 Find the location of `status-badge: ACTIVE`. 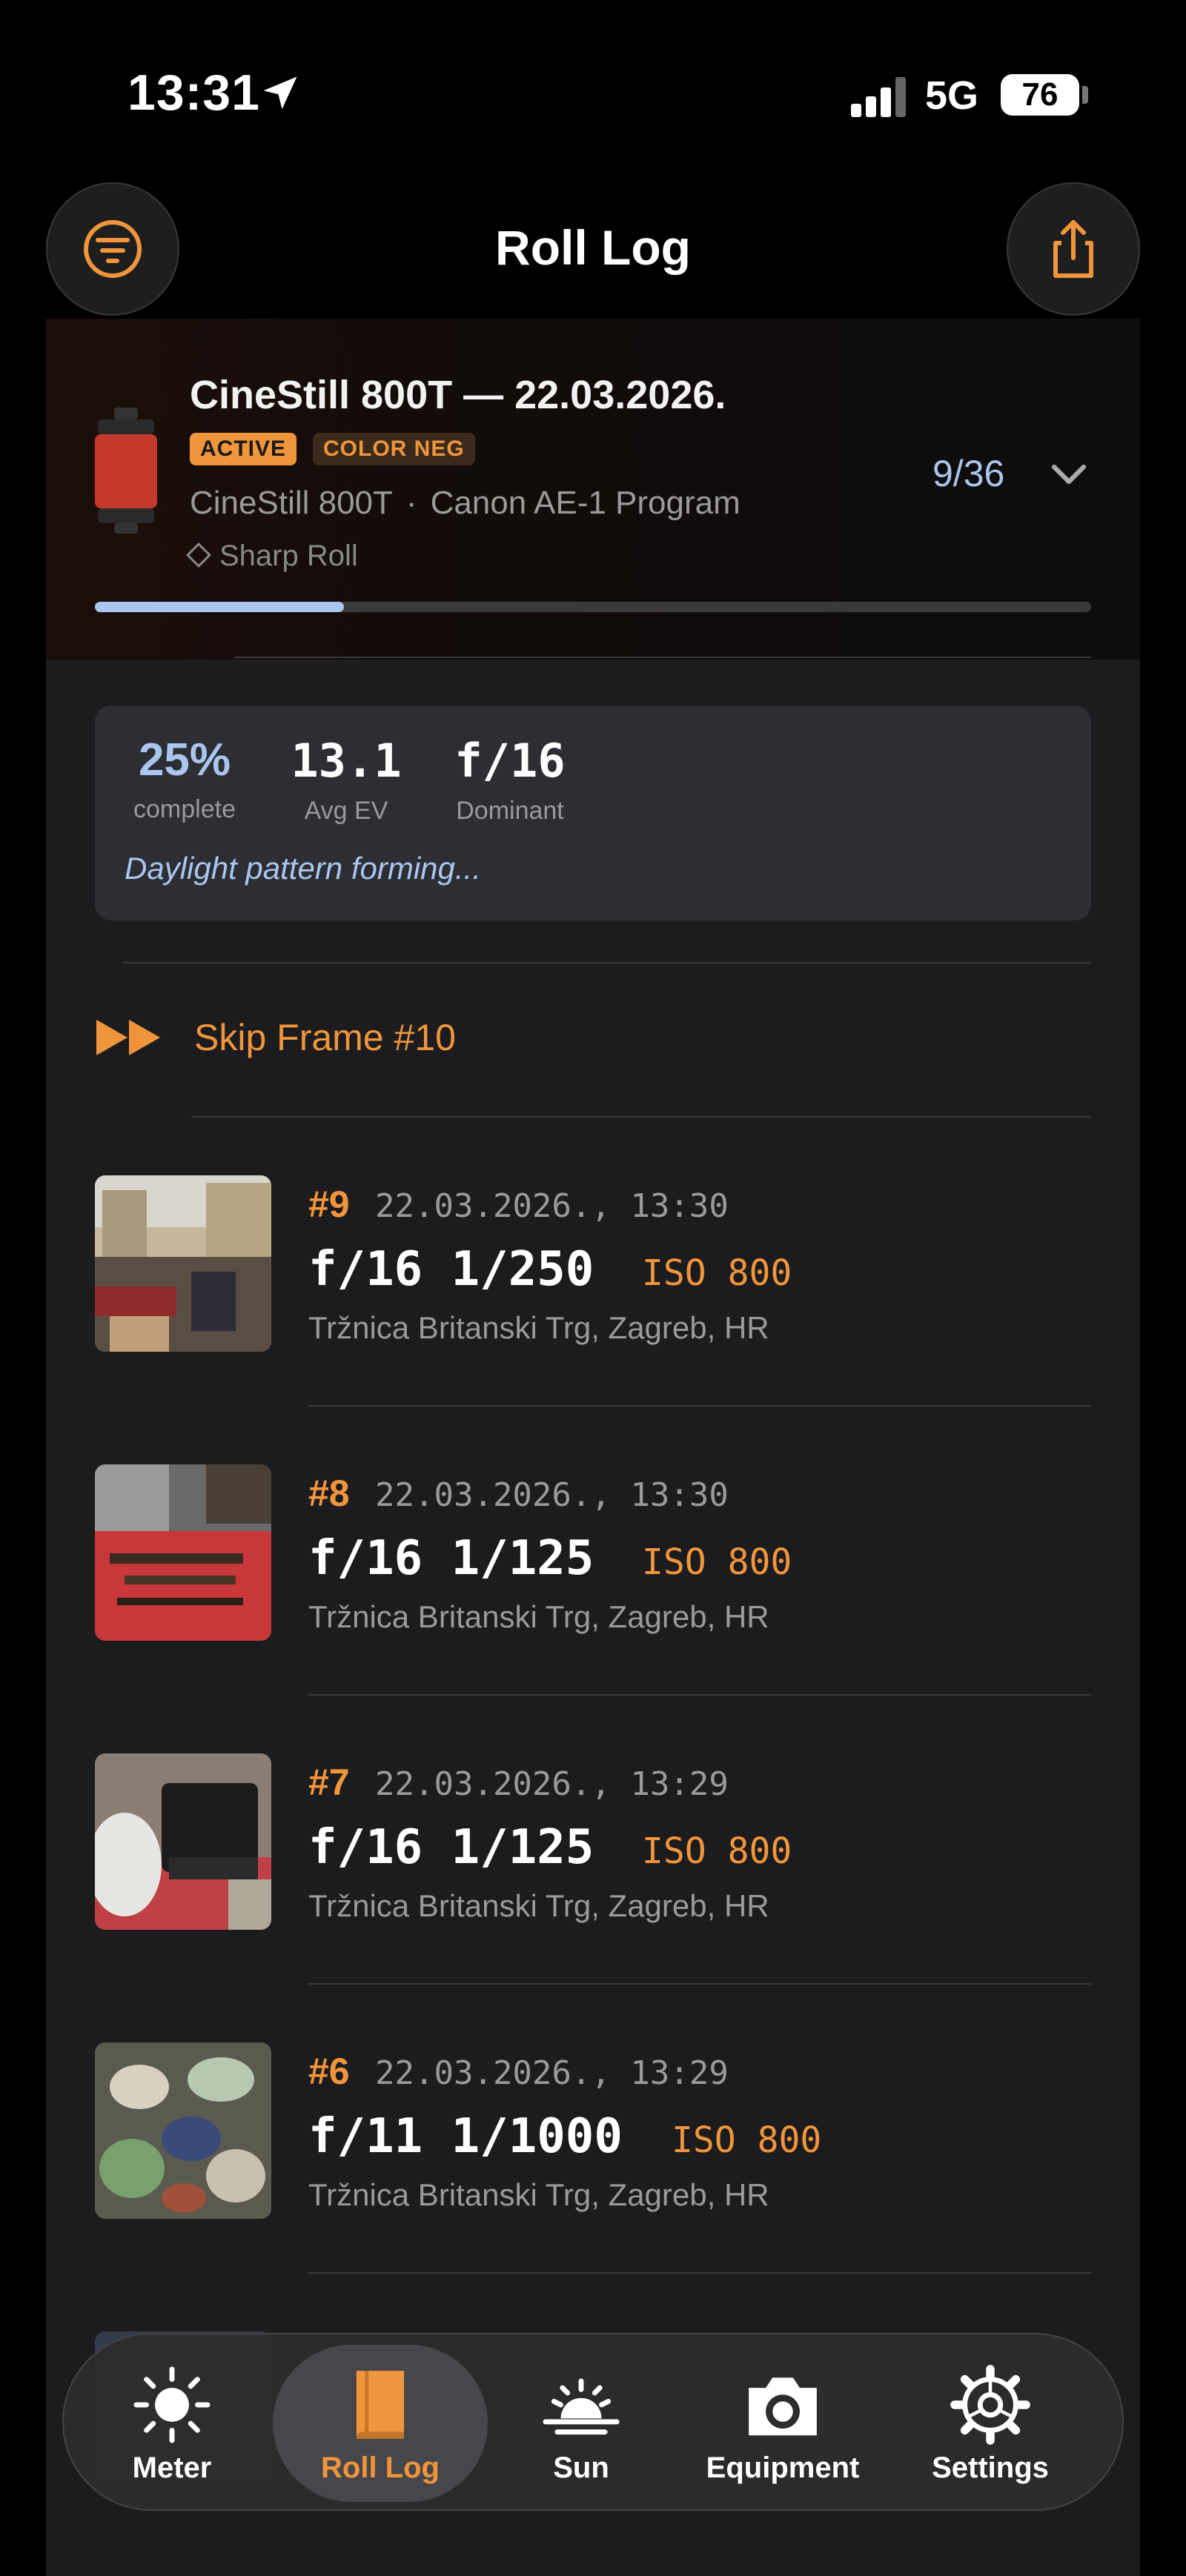

status-badge: ACTIVE is located at coordinates (244, 449).